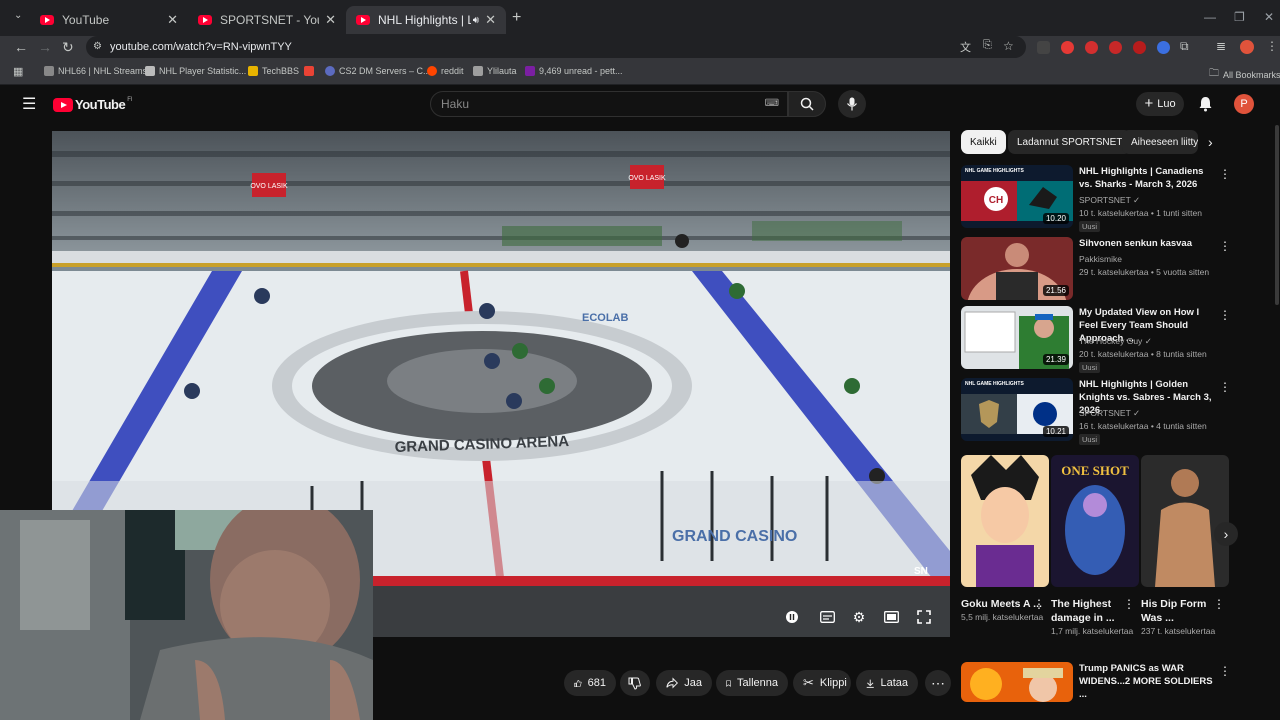 The height and width of the screenshot is (720, 1280). Describe the element at coordinates (1070, 142) in the screenshot. I see `chip-uploaded-by-sportsnet: Ladannut SPORTSNET` at that location.